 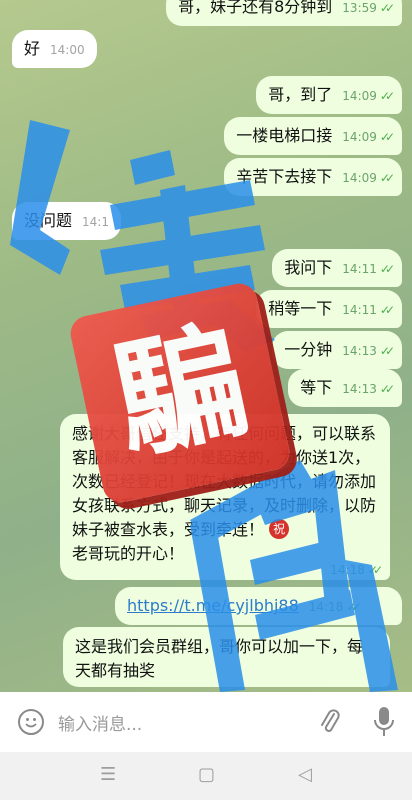 I want to click on message-bubble: 等下 14:13 ✓✓, so click(x=345, y=388).